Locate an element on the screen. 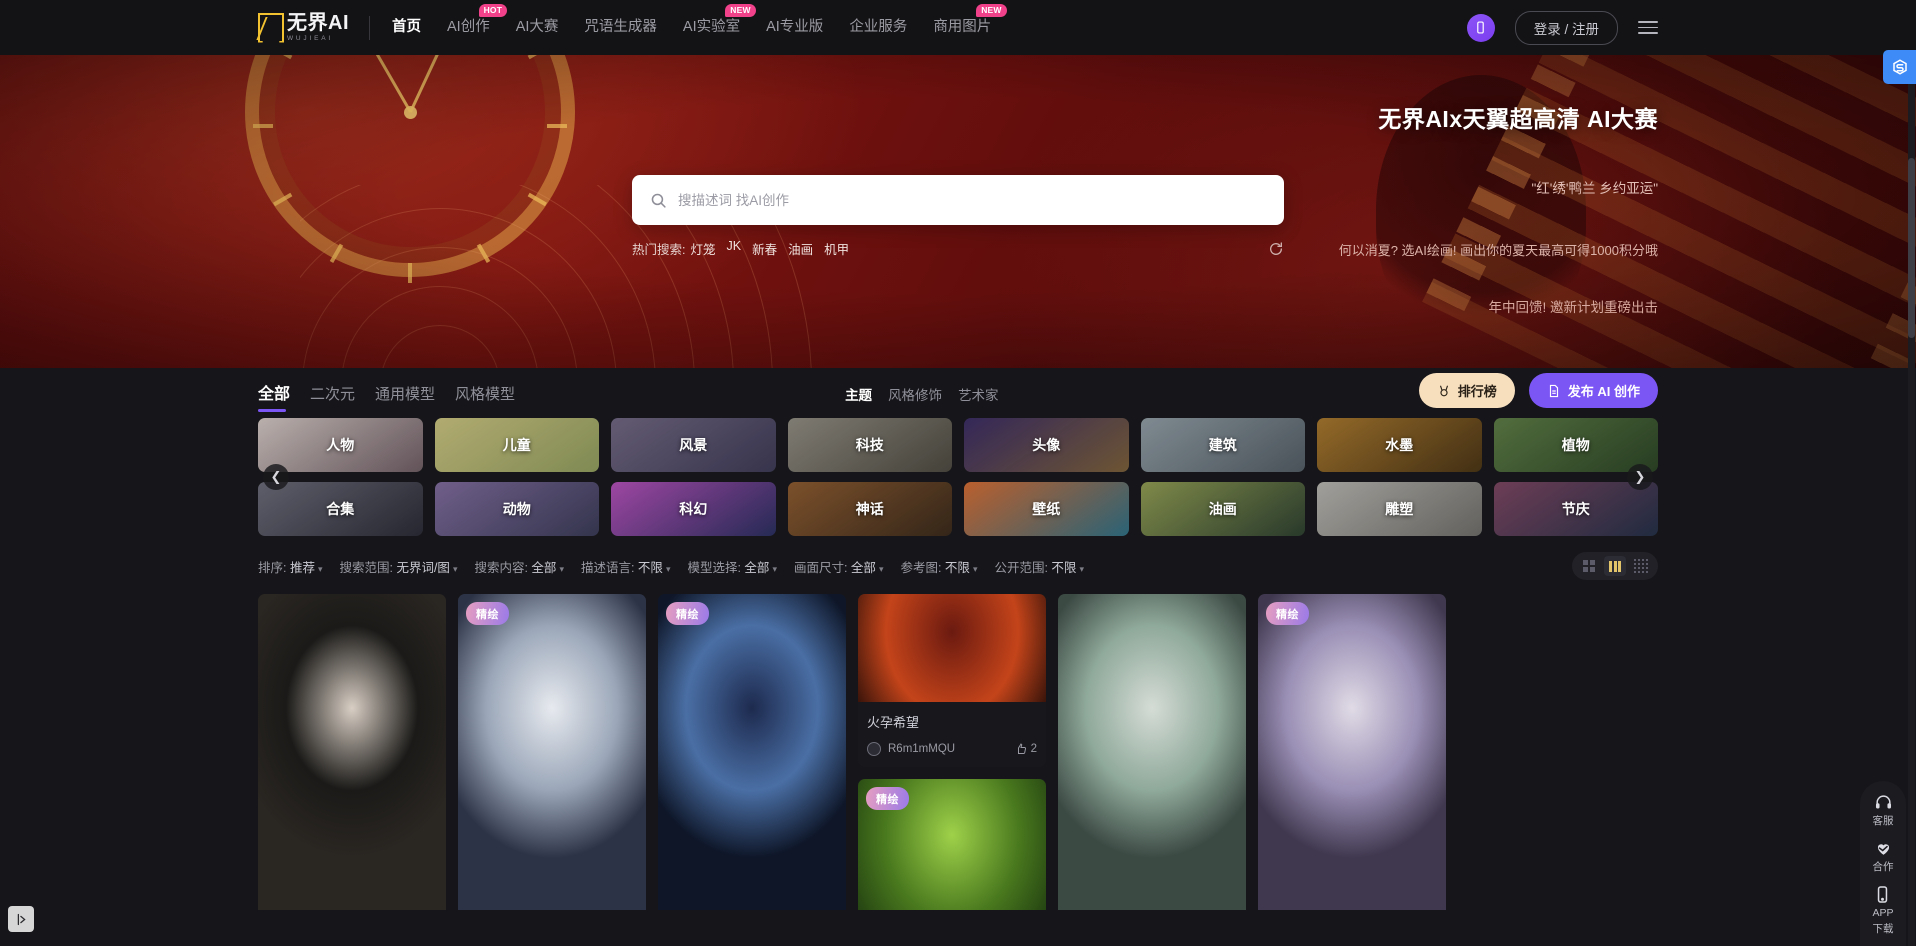 Image resolution: width=1916 pixels, height=946 pixels. category-tile-2: 风景 is located at coordinates (693, 445).